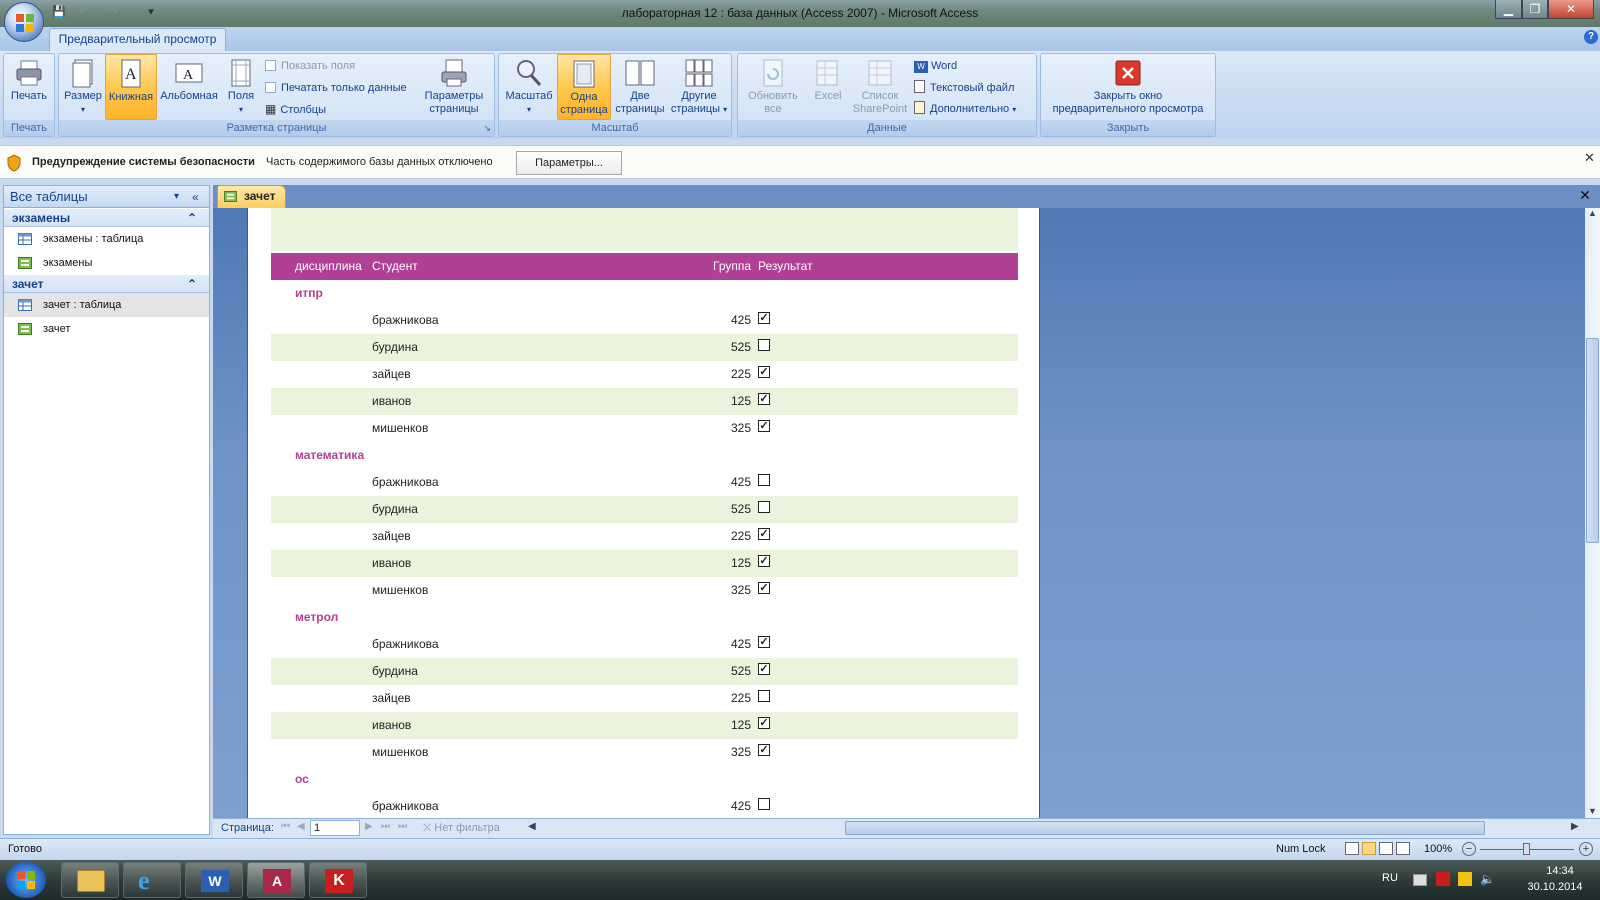 This screenshot has width=1600, height=900. What do you see at coordinates (176, 197) in the screenshot?
I see `nav-dropdown-icon: ▾` at bounding box center [176, 197].